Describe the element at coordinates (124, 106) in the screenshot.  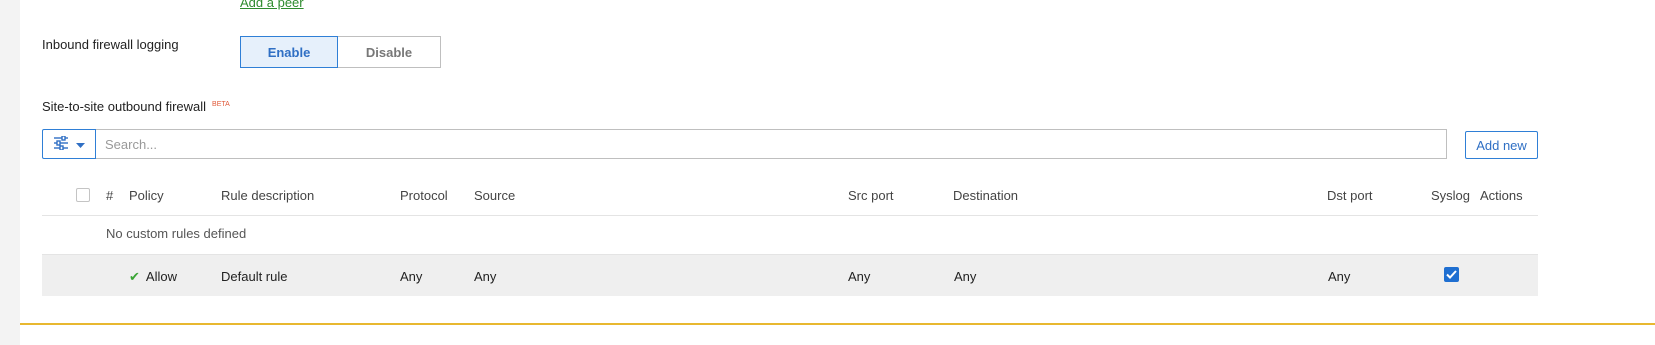
I see `outbound-firewall-title-text: Site-to-site outbound firewall` at that location.